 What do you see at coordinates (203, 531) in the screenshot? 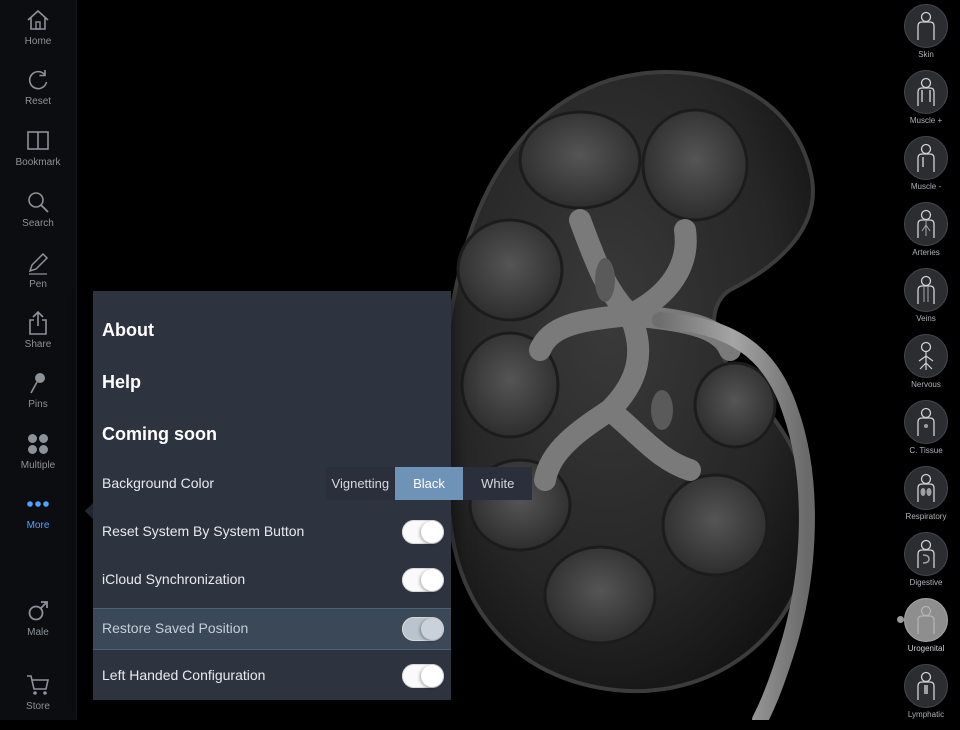
I see `setting-label: Reset System By System Button` at bounding box center [203, 531].